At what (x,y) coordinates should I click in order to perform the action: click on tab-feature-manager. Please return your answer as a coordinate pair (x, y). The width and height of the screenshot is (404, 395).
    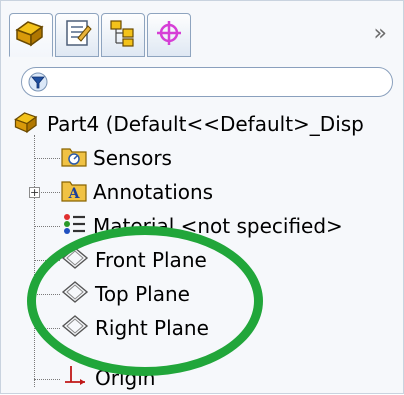
    Looking at the image, I should click on (31, 35).